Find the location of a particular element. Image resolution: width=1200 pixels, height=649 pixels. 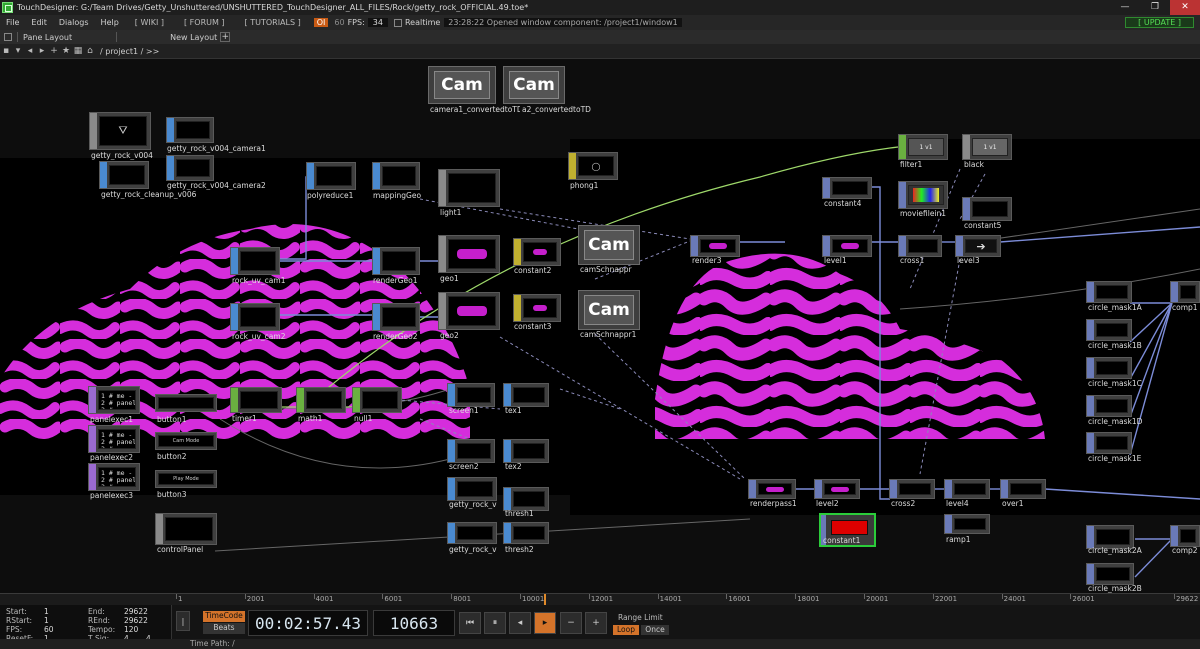

node-circle-mask1c is located at coordinates (1109, 368).